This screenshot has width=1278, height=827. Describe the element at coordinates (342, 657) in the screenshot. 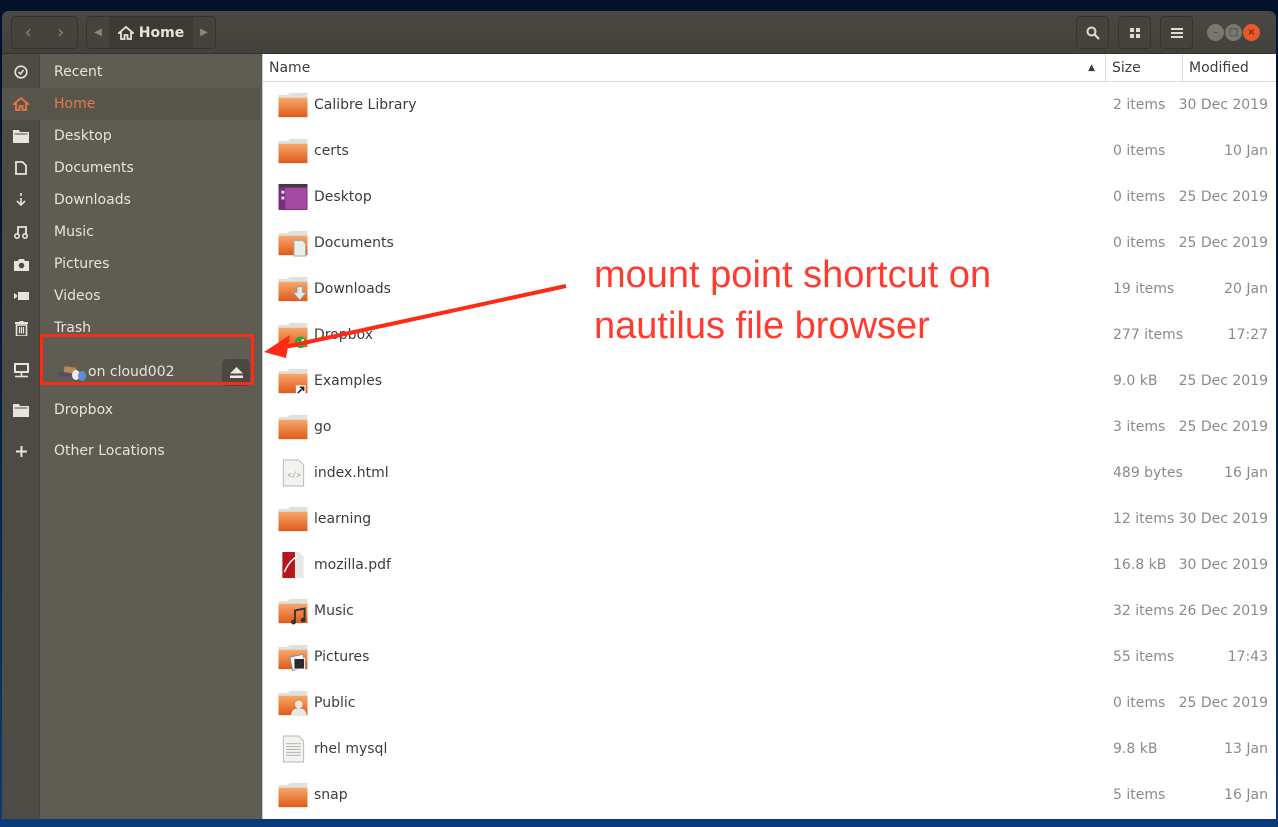

I see `file-name: Pictures` at that location.